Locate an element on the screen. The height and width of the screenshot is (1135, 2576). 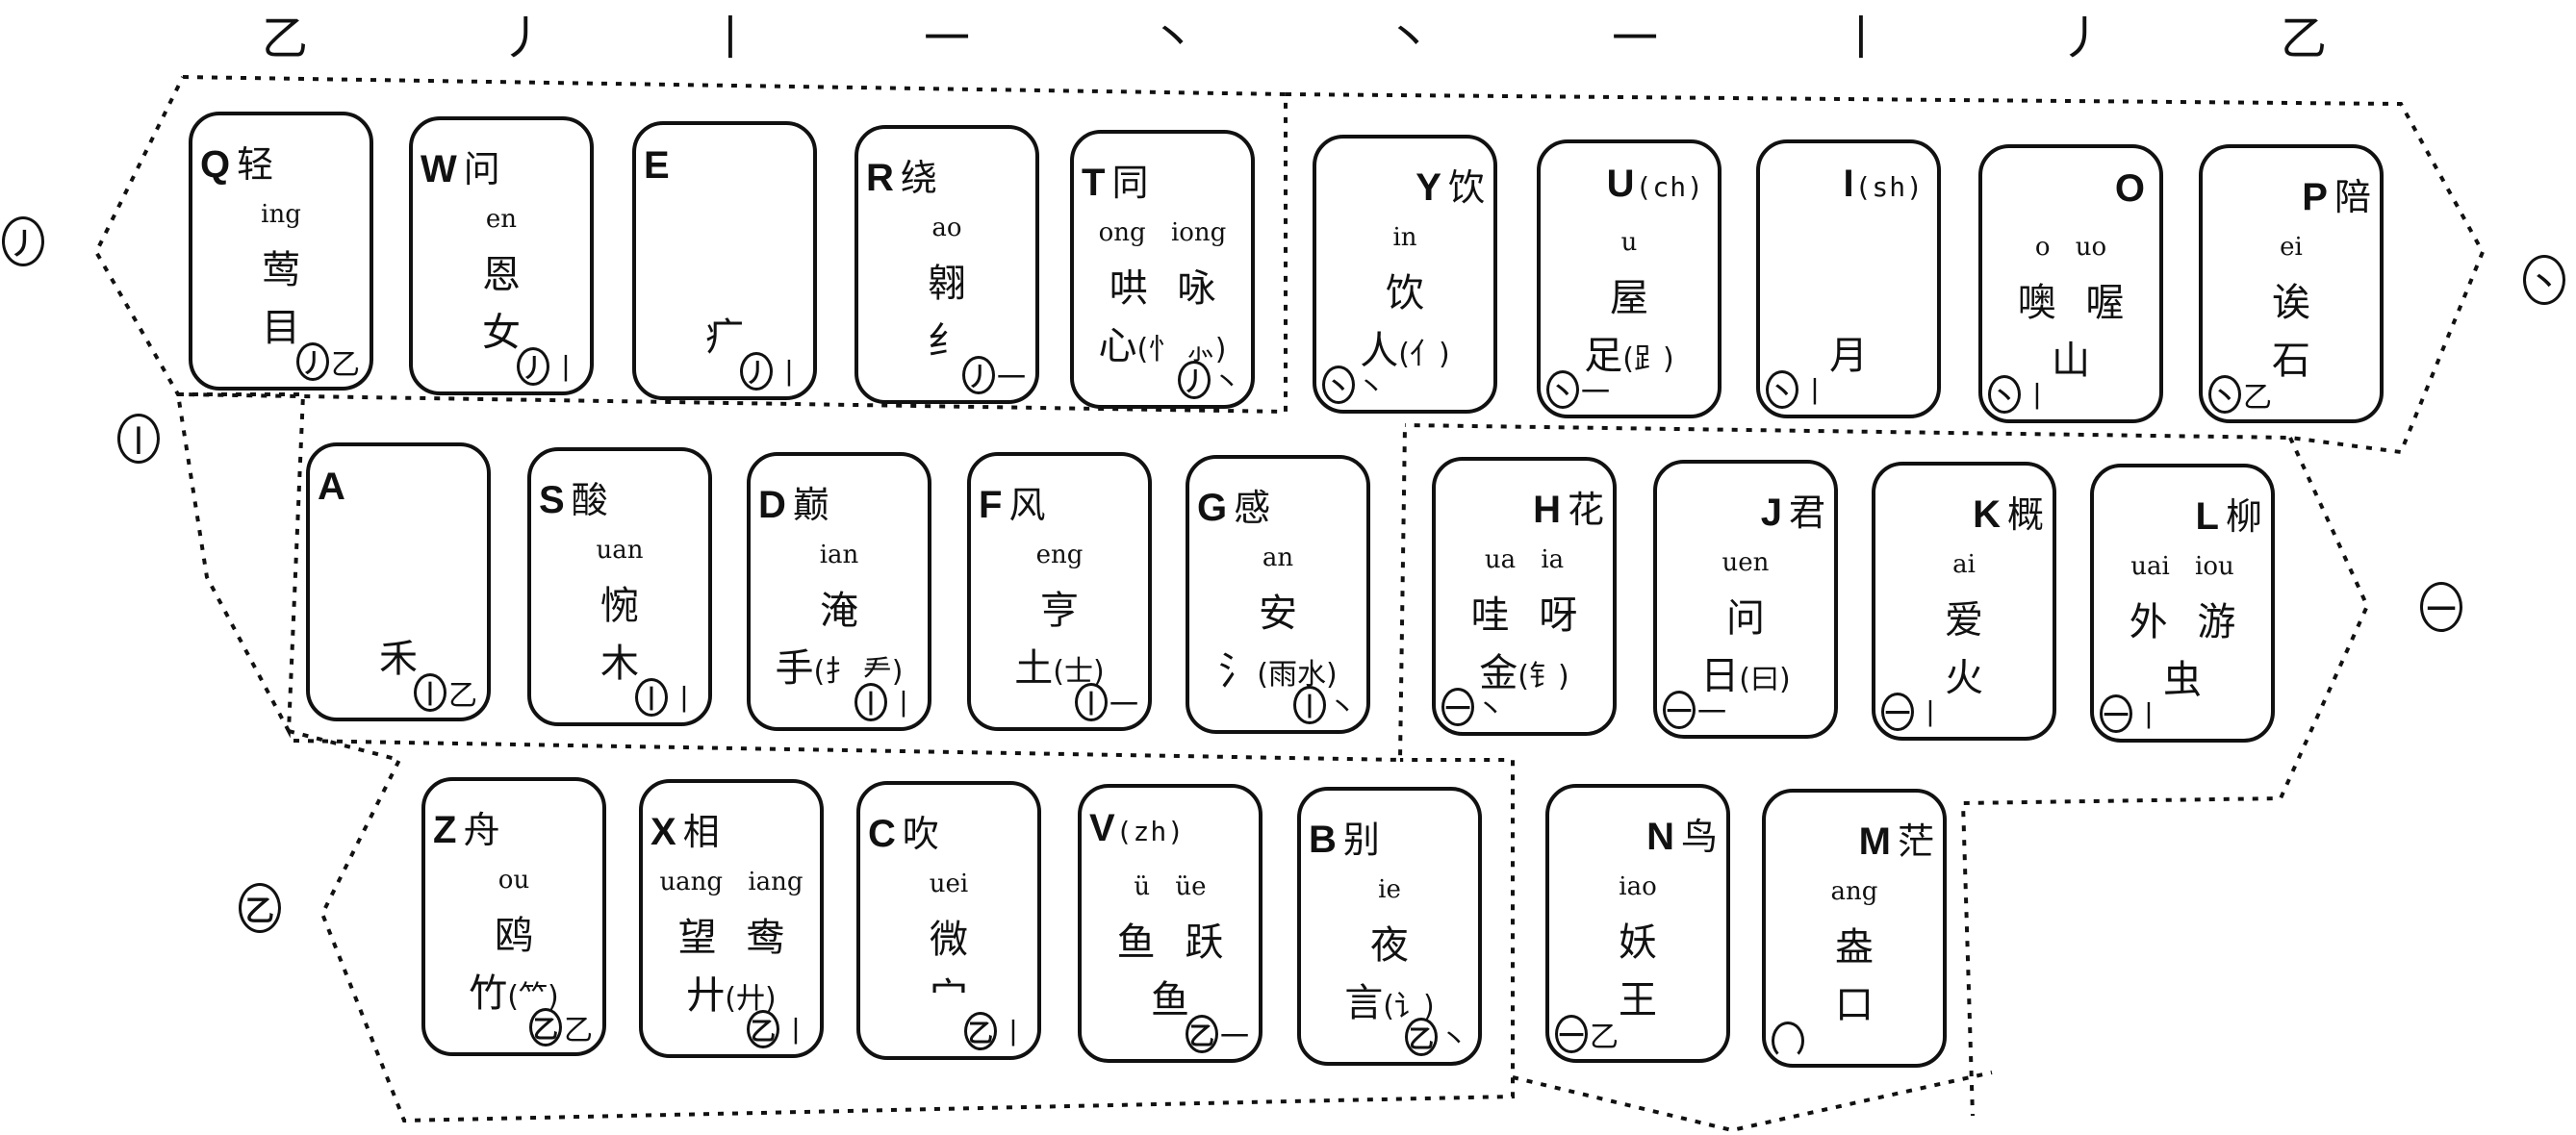
key-r: R绕 ao 翱 纟 丿一 is located at coordinates (946, 264).